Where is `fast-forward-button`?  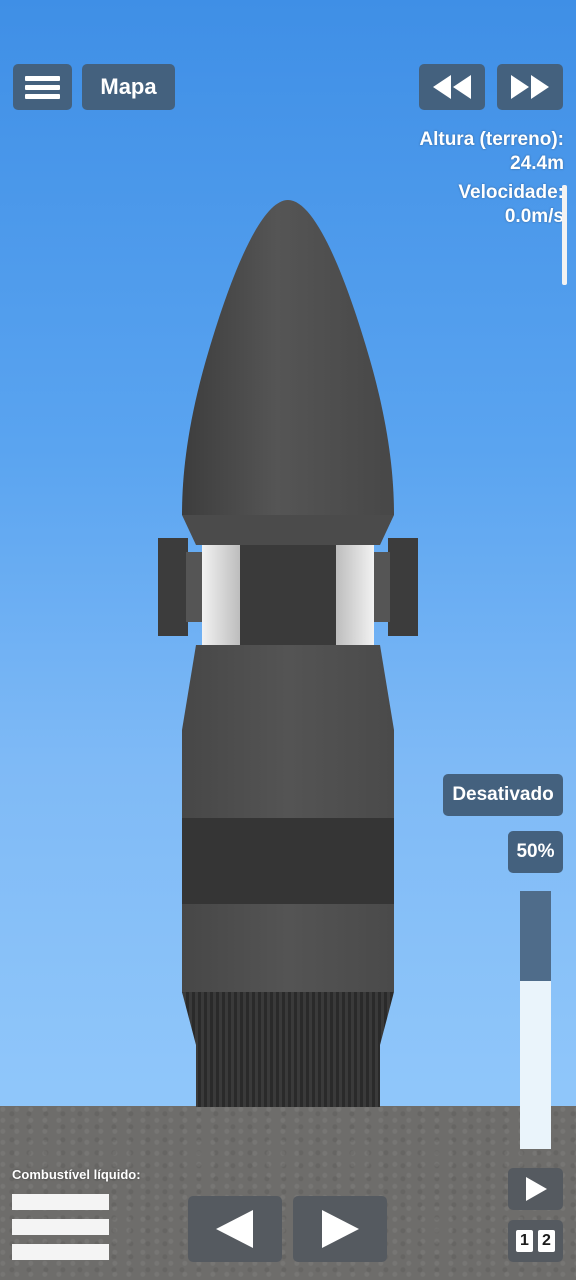
fast-forward-button is located at coordinates (530, 87).